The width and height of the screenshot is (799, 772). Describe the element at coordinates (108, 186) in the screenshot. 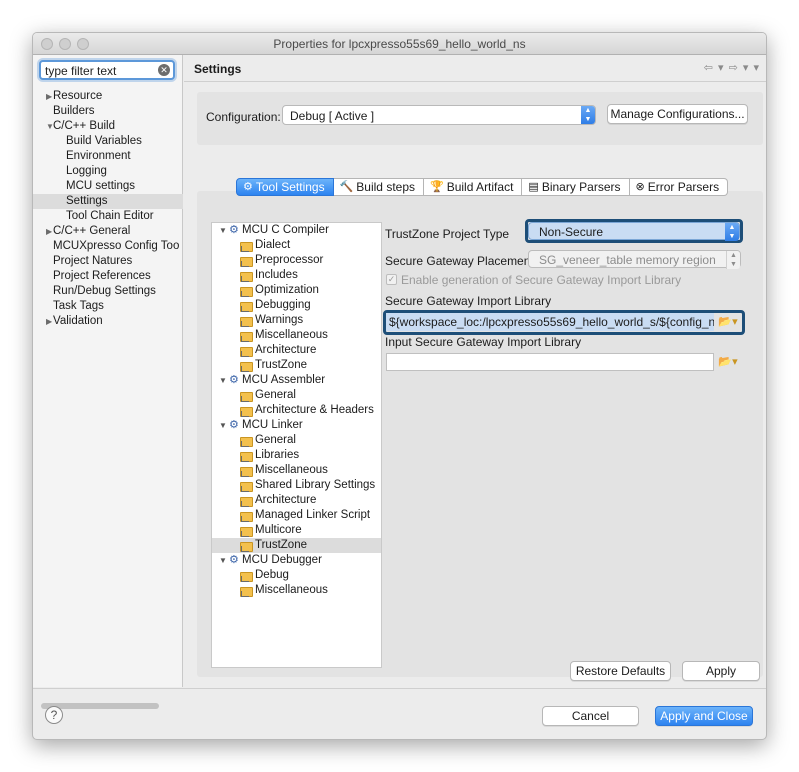

I see `sidebar-item: MCU settings` at that location.